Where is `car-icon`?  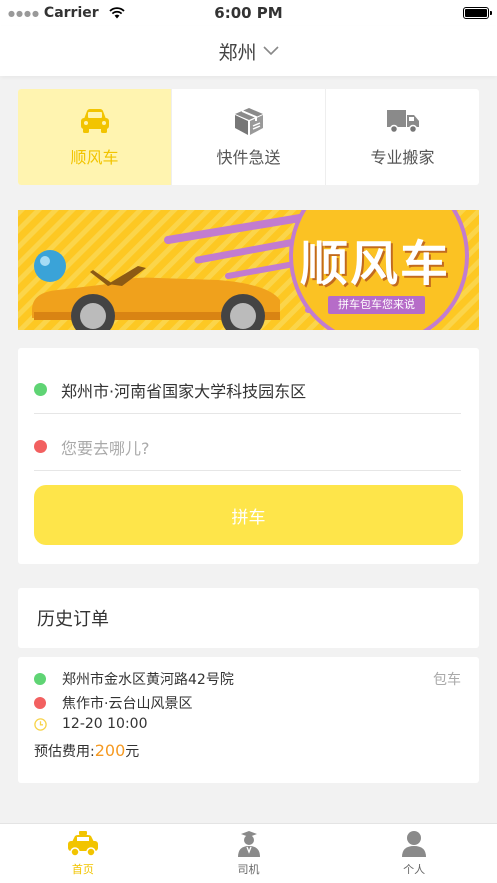
car-icon is located at coordinates (94, 121).